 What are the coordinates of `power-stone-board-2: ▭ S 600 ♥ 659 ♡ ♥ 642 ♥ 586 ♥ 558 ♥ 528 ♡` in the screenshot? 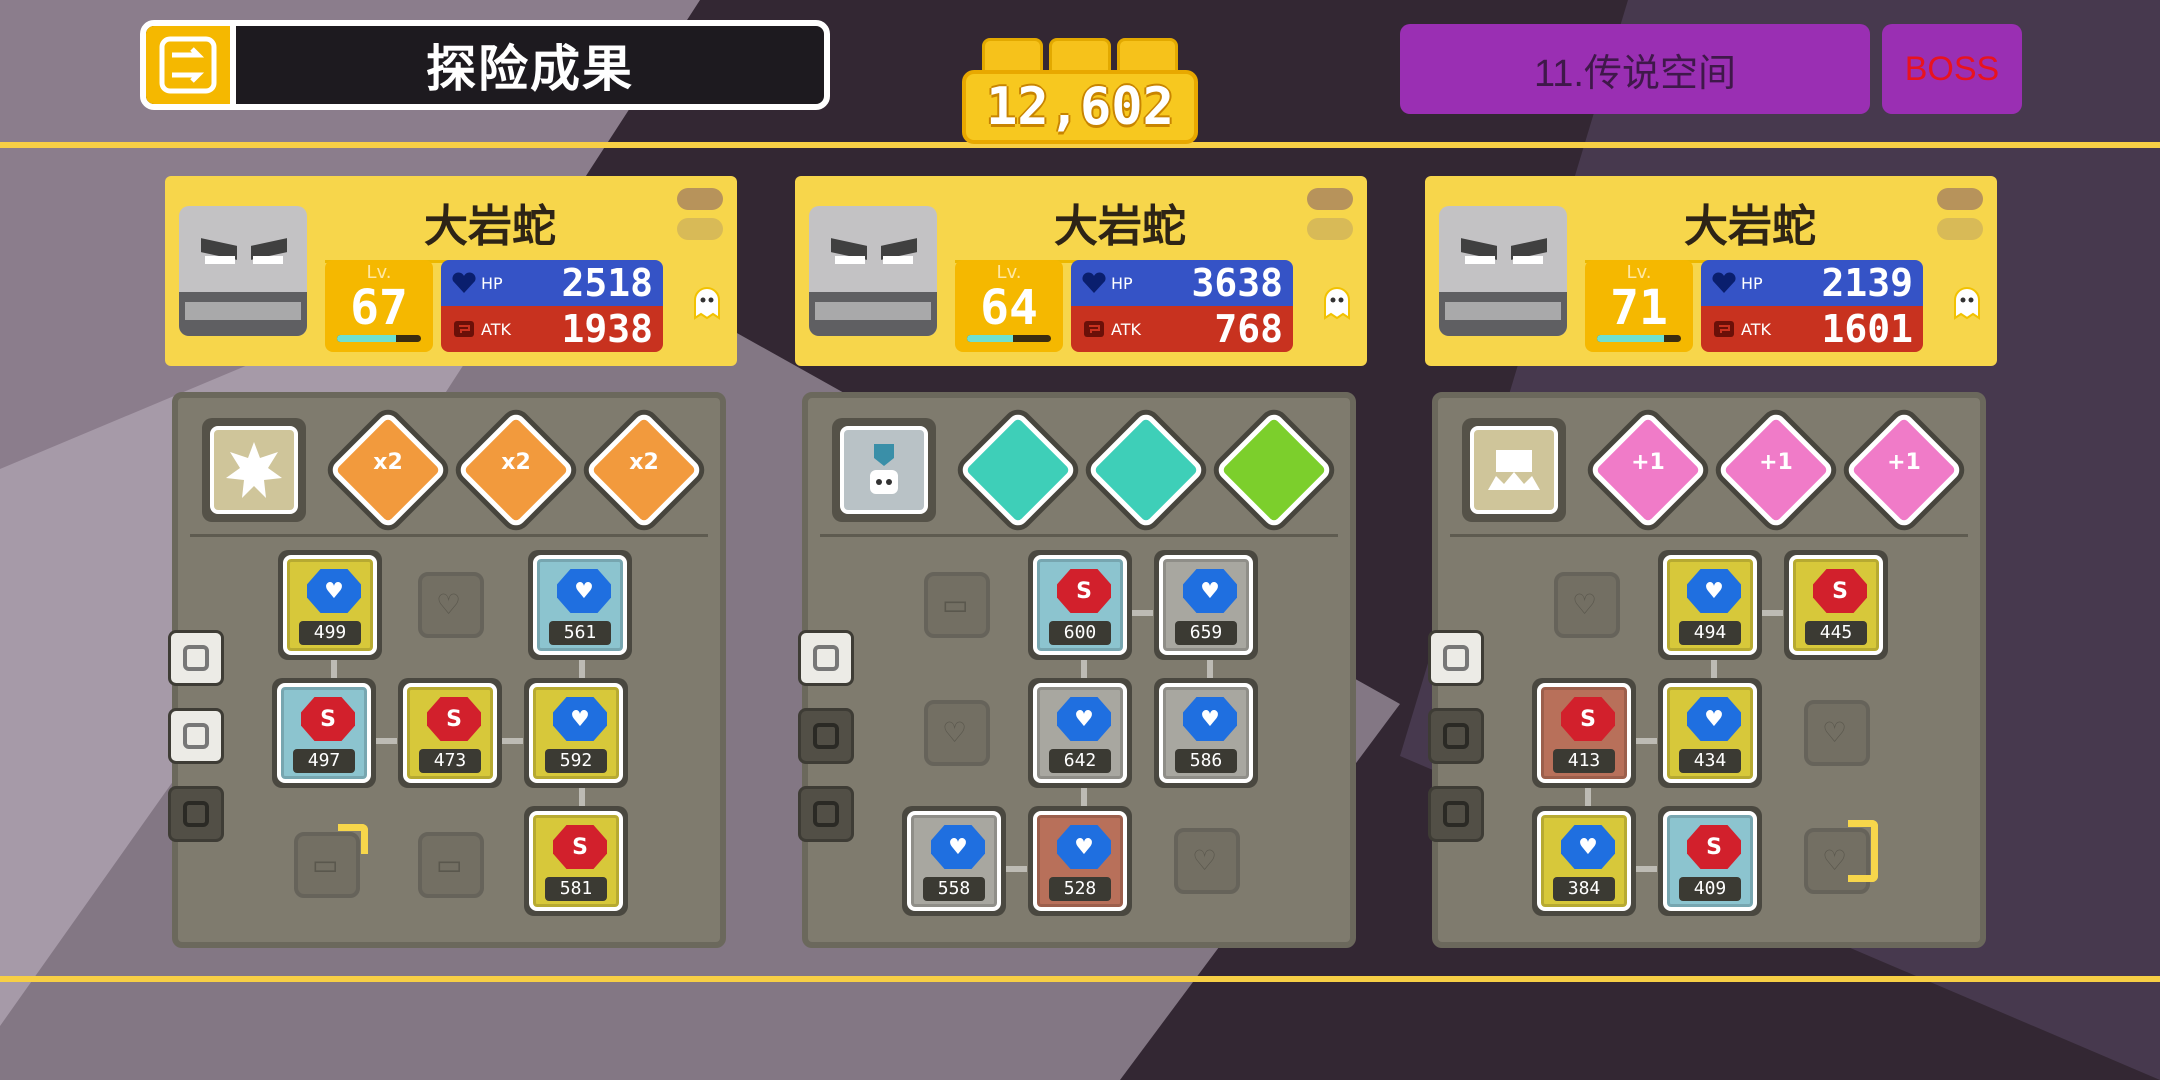 It's located at (1077, 670).